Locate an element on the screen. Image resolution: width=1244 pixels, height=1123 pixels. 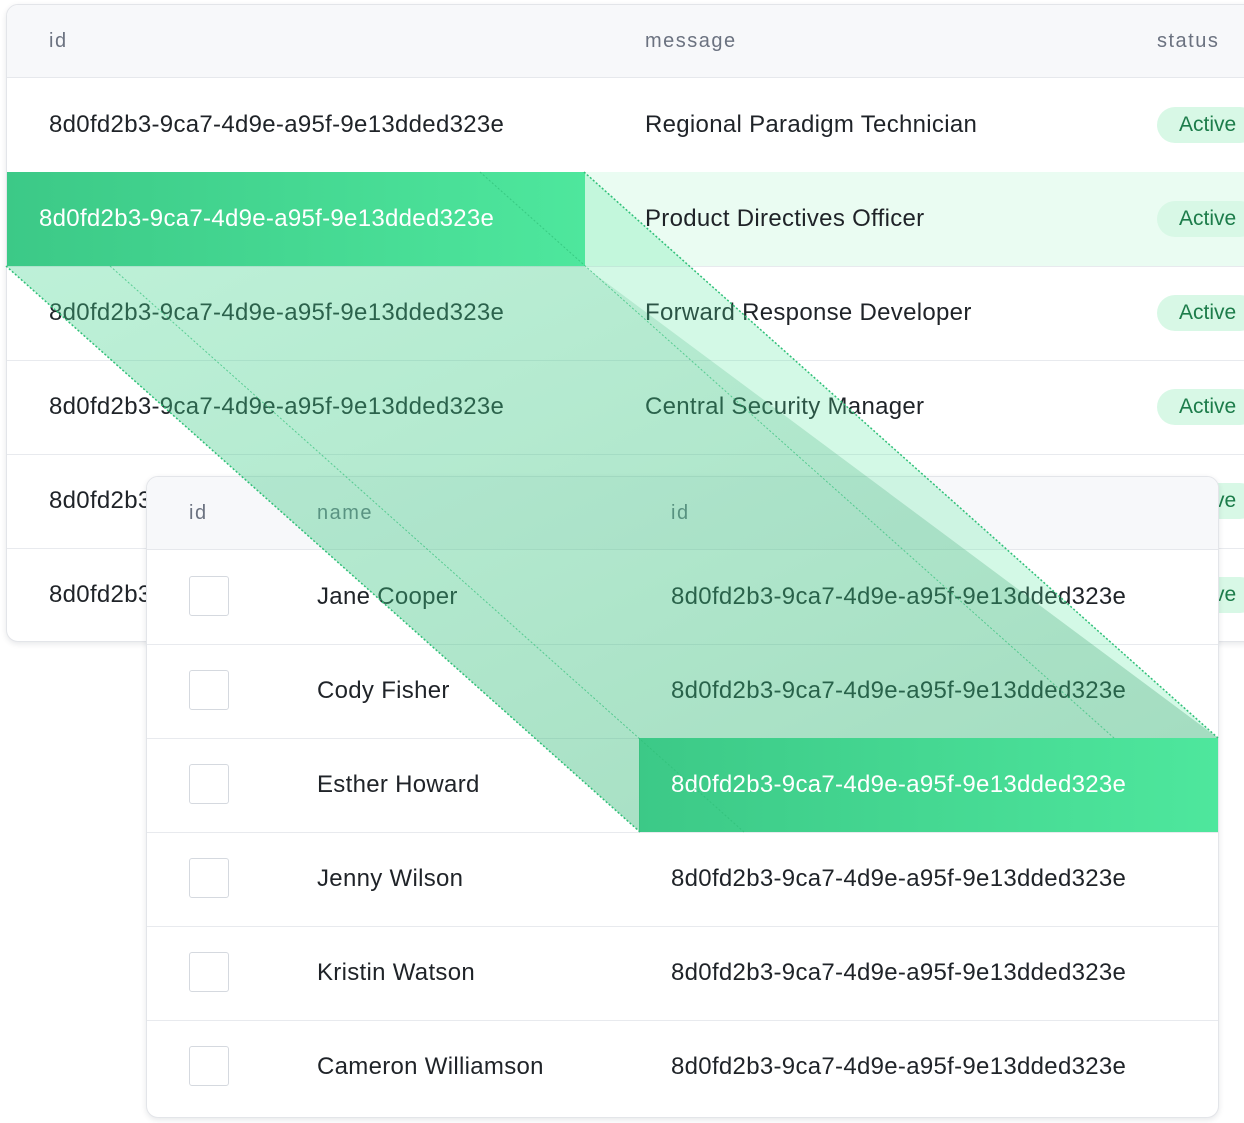
message-cell: Forward Response Developer is located at coordinates (808, 312).